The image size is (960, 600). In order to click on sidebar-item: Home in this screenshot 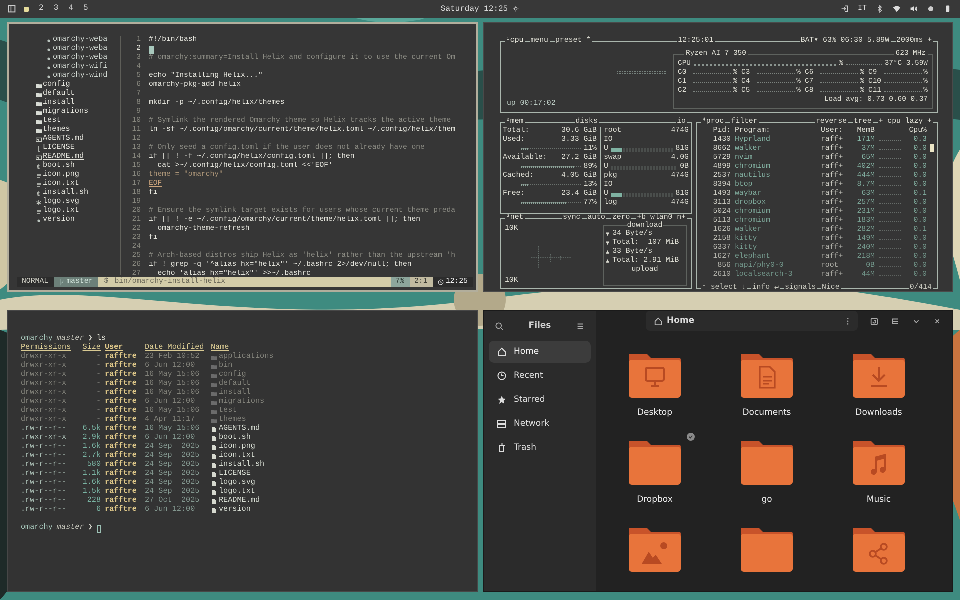, I will do `click(540, 352)`.